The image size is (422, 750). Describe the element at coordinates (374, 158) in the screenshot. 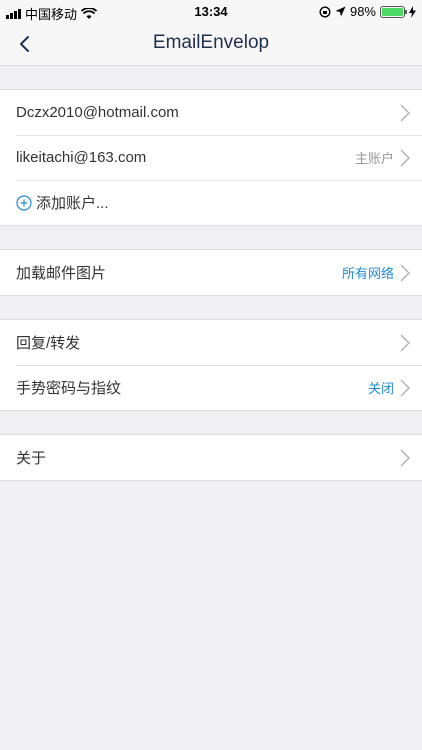

I see `primary-account-badge: 主账户` at that location.